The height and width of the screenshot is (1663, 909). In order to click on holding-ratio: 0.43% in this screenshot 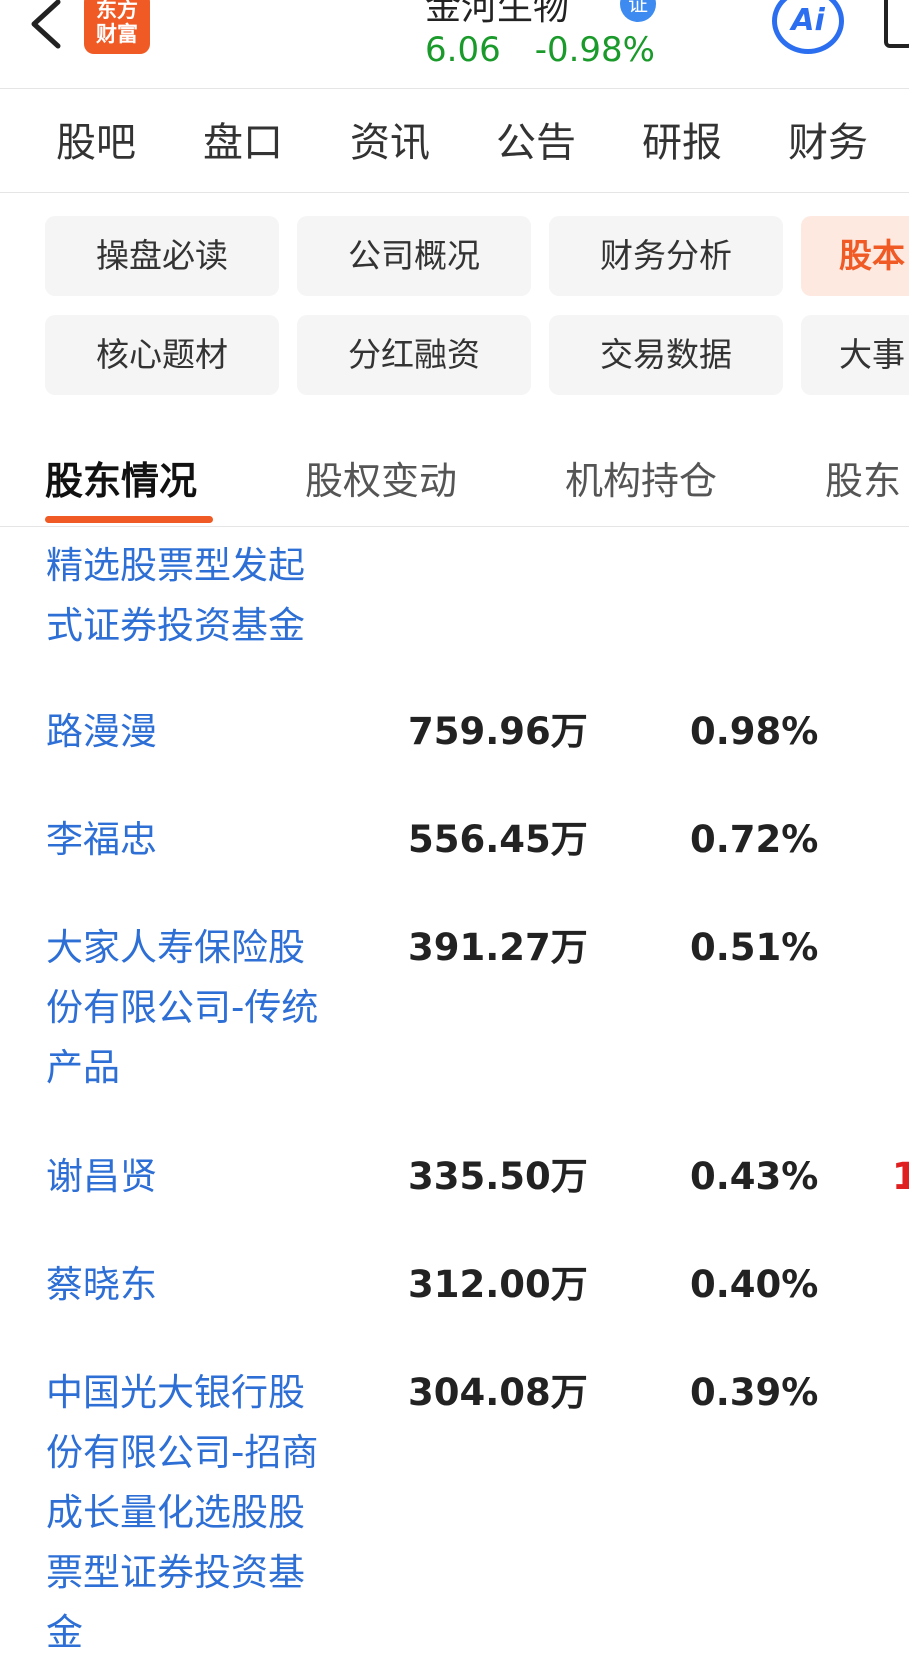, I will do `click(754, 1176)`.